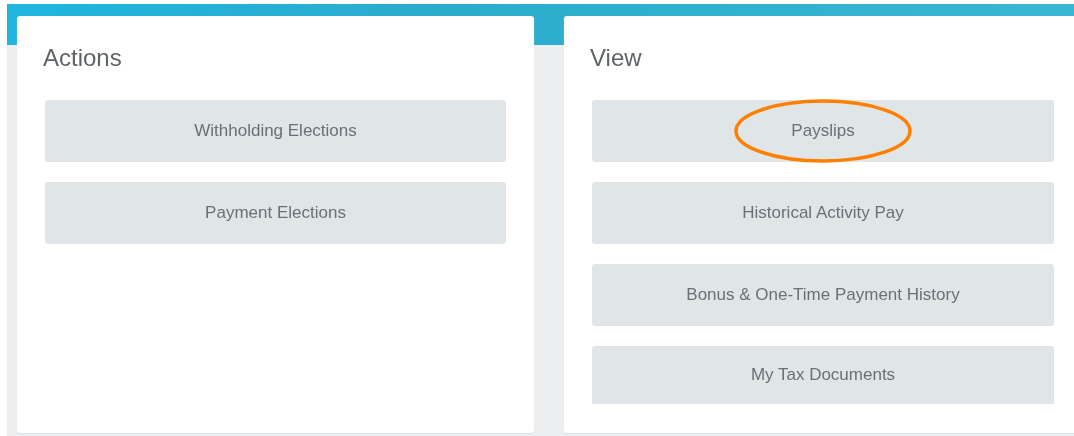 The height and width of the screenshot is (436, 1074). What do you see at coordinates (823, 131) in the screenshot?
I see `menu-button: Payslips` at bounding box center [823, 131].